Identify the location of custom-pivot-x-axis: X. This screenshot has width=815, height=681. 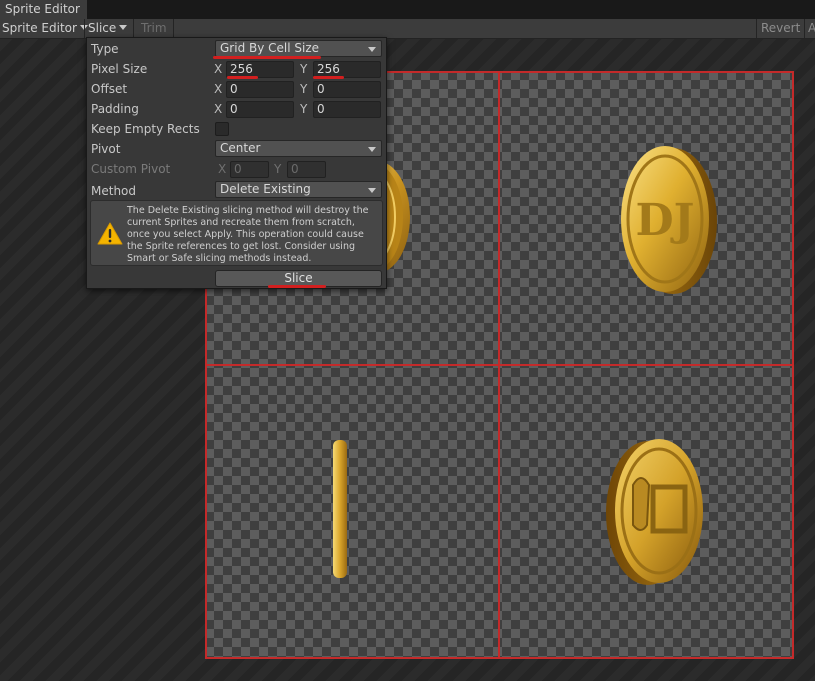
(222, 169).